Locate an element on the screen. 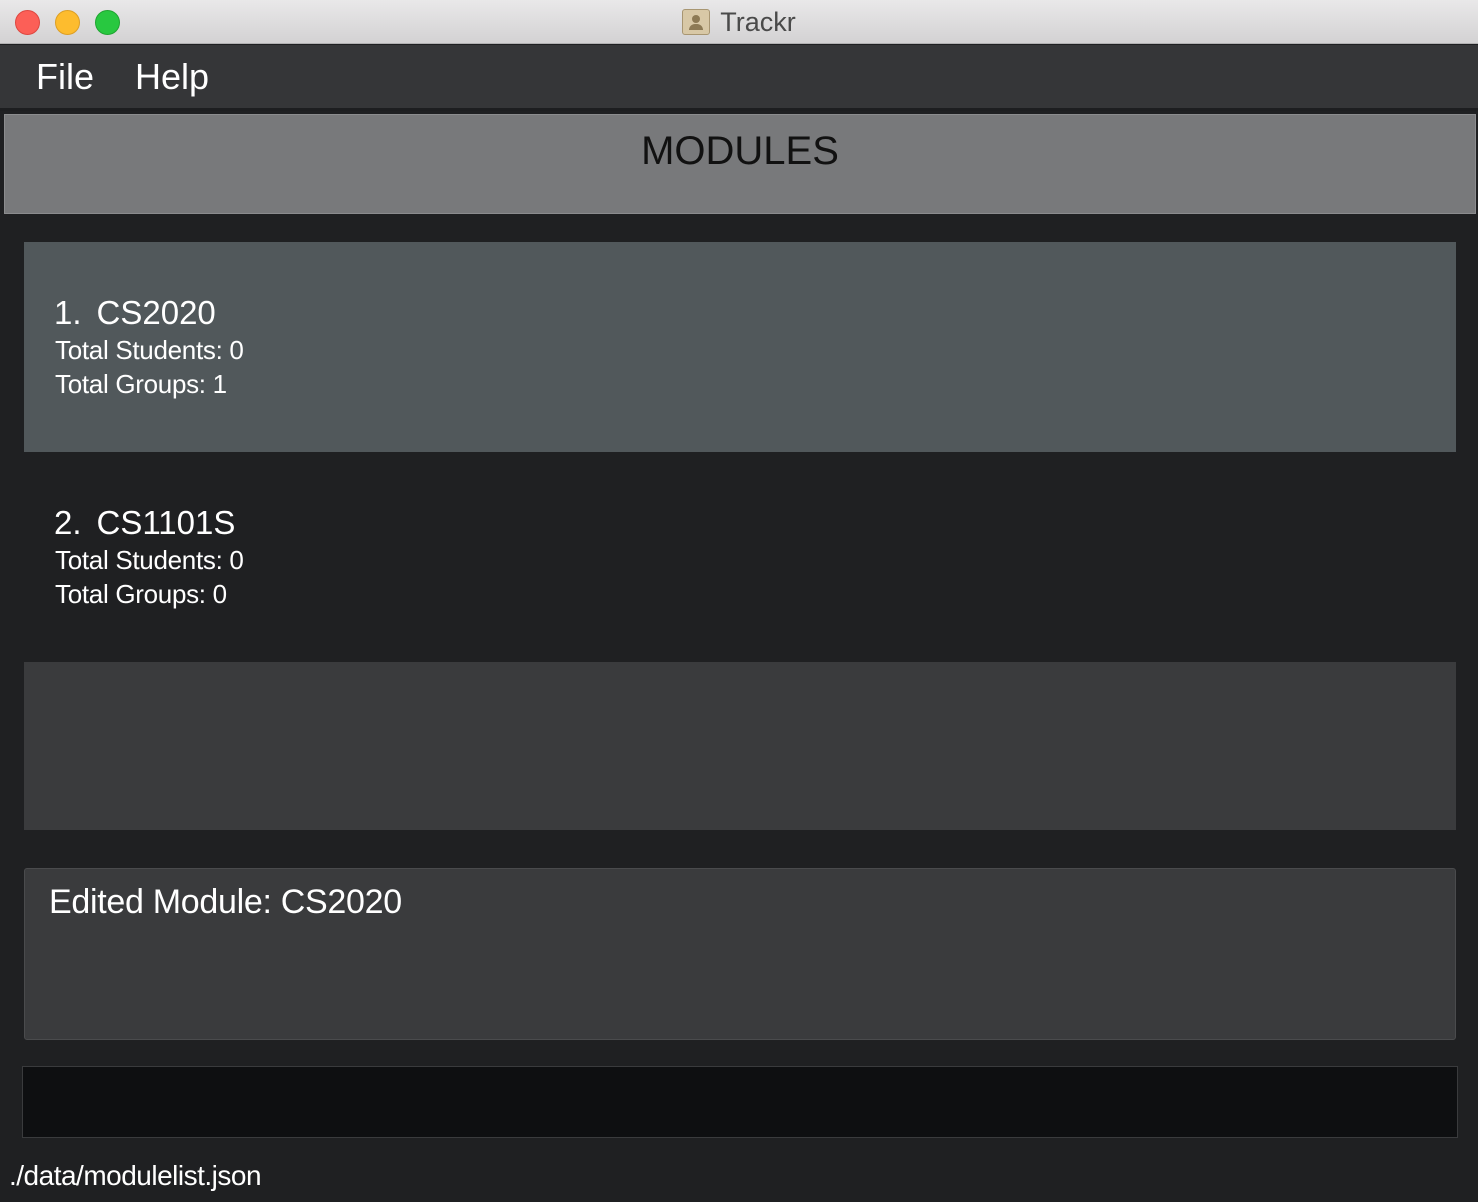 The image size is (1478, 1202). app-document-icon is located at coordinates (696, 22).